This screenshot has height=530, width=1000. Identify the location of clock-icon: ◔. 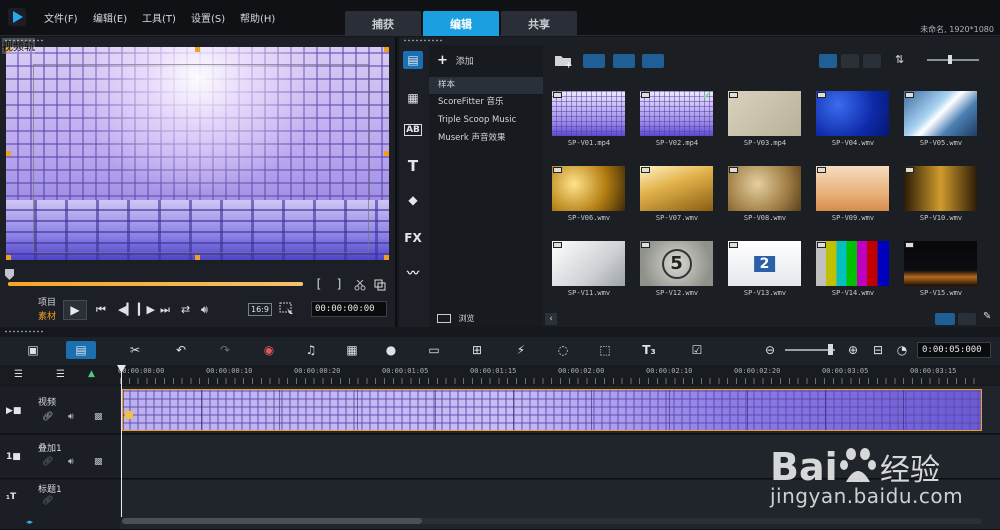
(902, 350).